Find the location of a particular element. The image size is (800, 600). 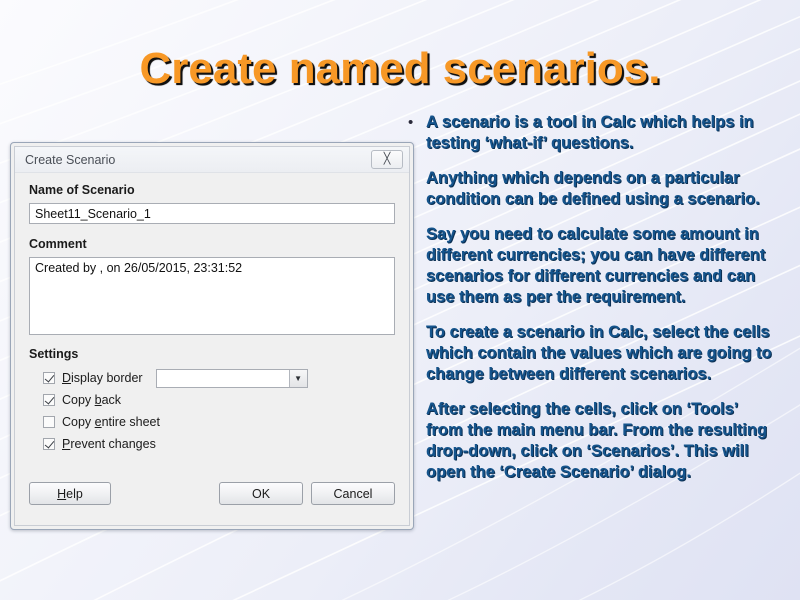

dialog-button-row: Help OK Cancel is located at coordinates (212, 493).